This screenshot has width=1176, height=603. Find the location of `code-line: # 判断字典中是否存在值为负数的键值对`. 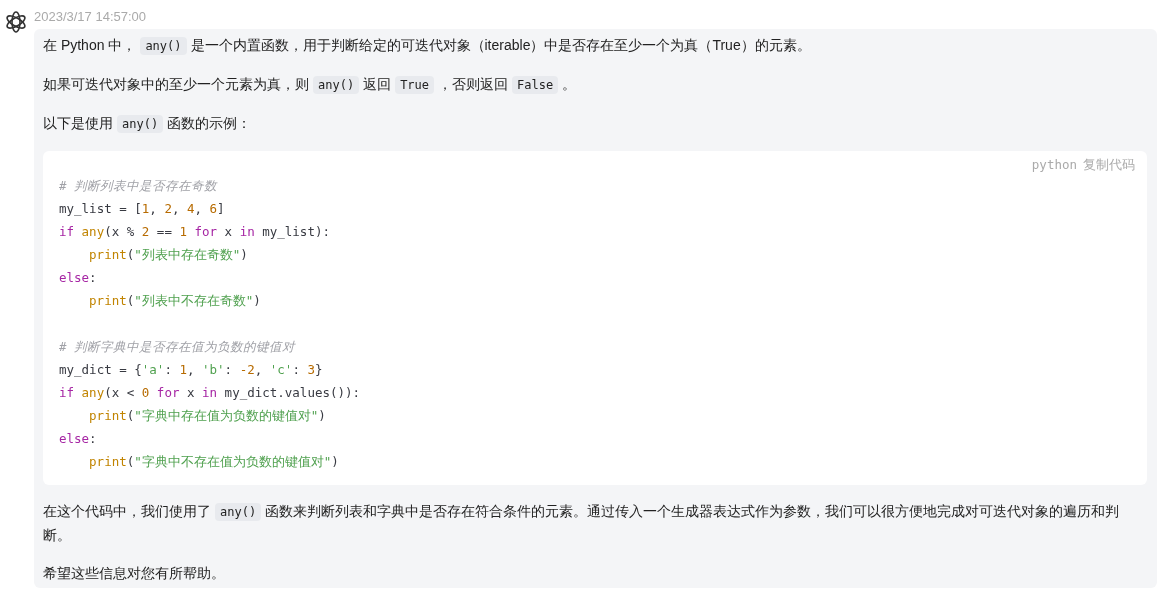

code-line: # 判断字典中是否存在值为负数的键值对 is located at coordinates (178, 347).